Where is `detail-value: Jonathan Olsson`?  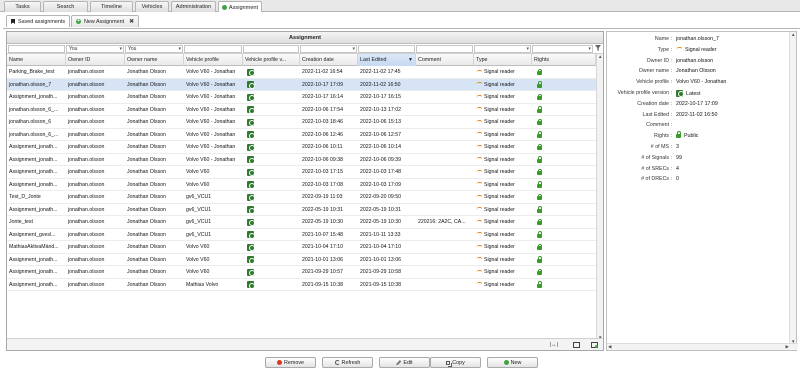 detail-value: Jonathan Olsson is located at coordinates (696, 71).